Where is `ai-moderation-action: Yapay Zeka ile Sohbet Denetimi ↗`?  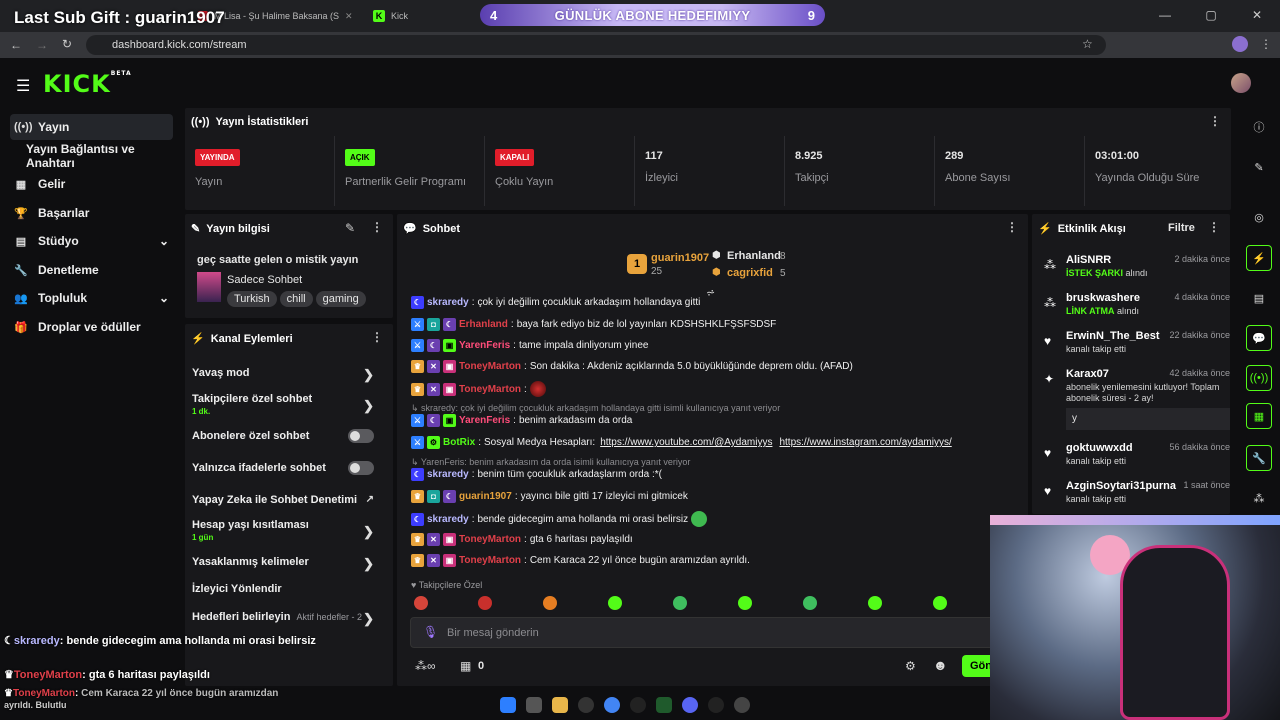 ai-moderation-action: Yapay Zeka ile Sohbet Denetimi ↗ is located at coordinates (287, 500).